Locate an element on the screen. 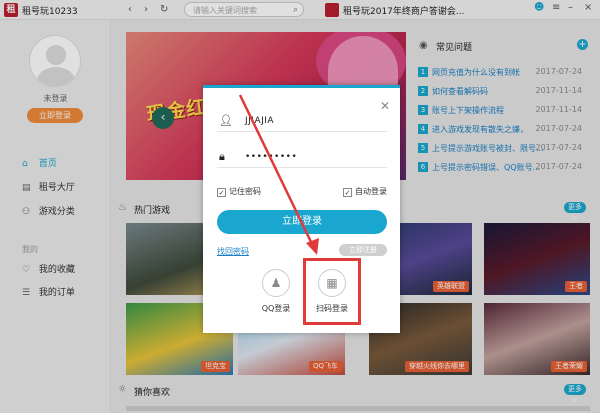 The image size is (600, 413). qq-icon: ♟ is located at coordinates (276, 283).